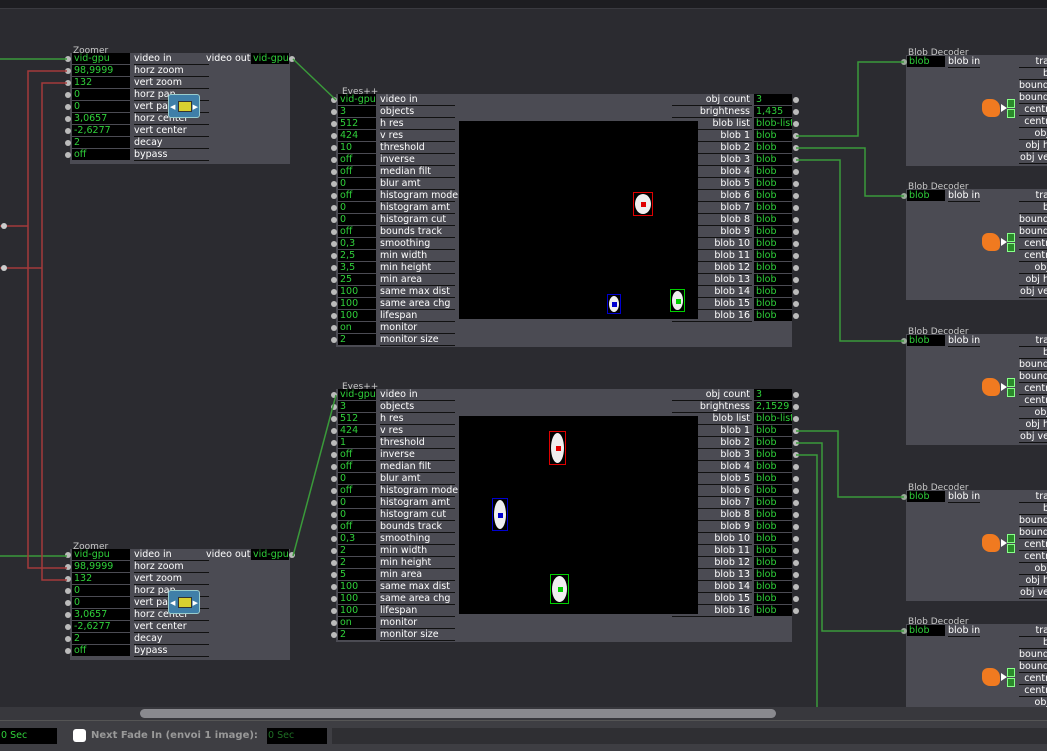  Describe the element at coordinates (357, 406) in the screenshot. I see `input-value: 3` at that location.